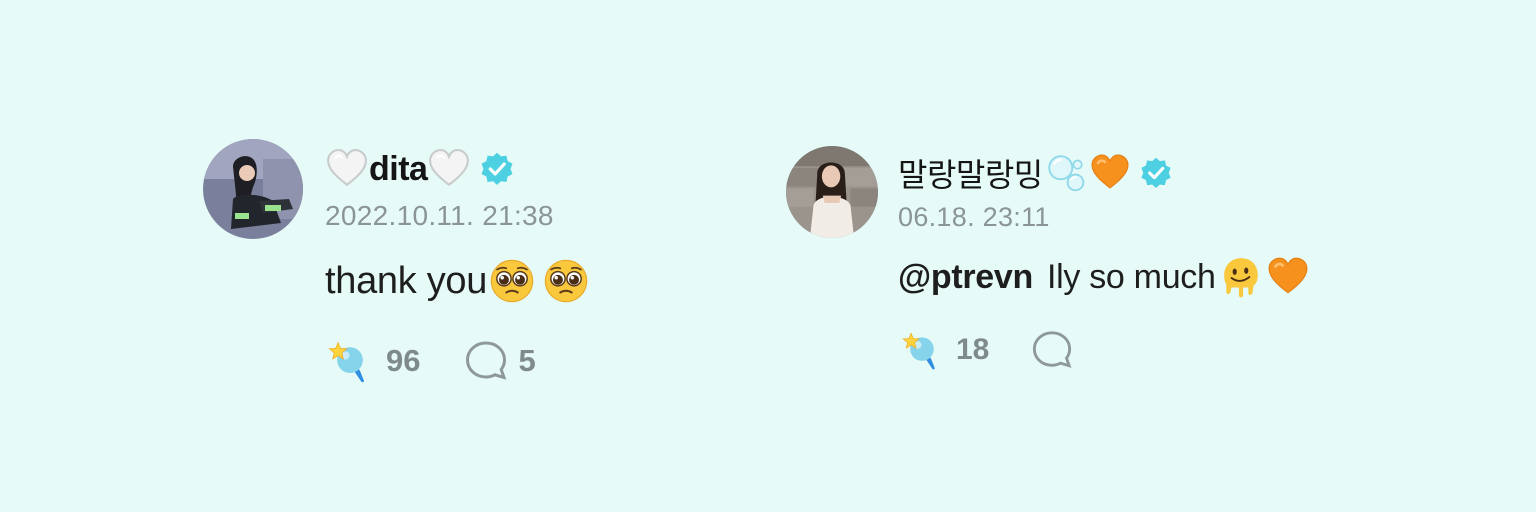 This screenshot has width=1536, height=512. I want to click on author-name: 말랑말랑밍, so click(970, 173).